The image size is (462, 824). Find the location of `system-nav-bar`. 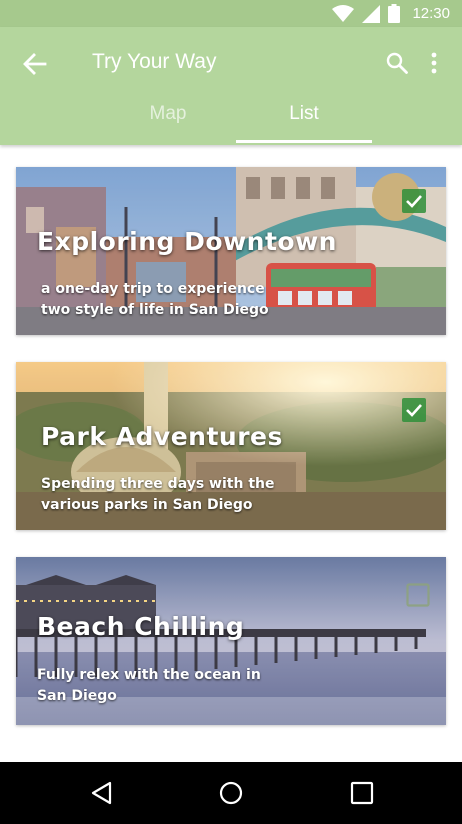

system-nav-bar is located at coordinates (231, 793).